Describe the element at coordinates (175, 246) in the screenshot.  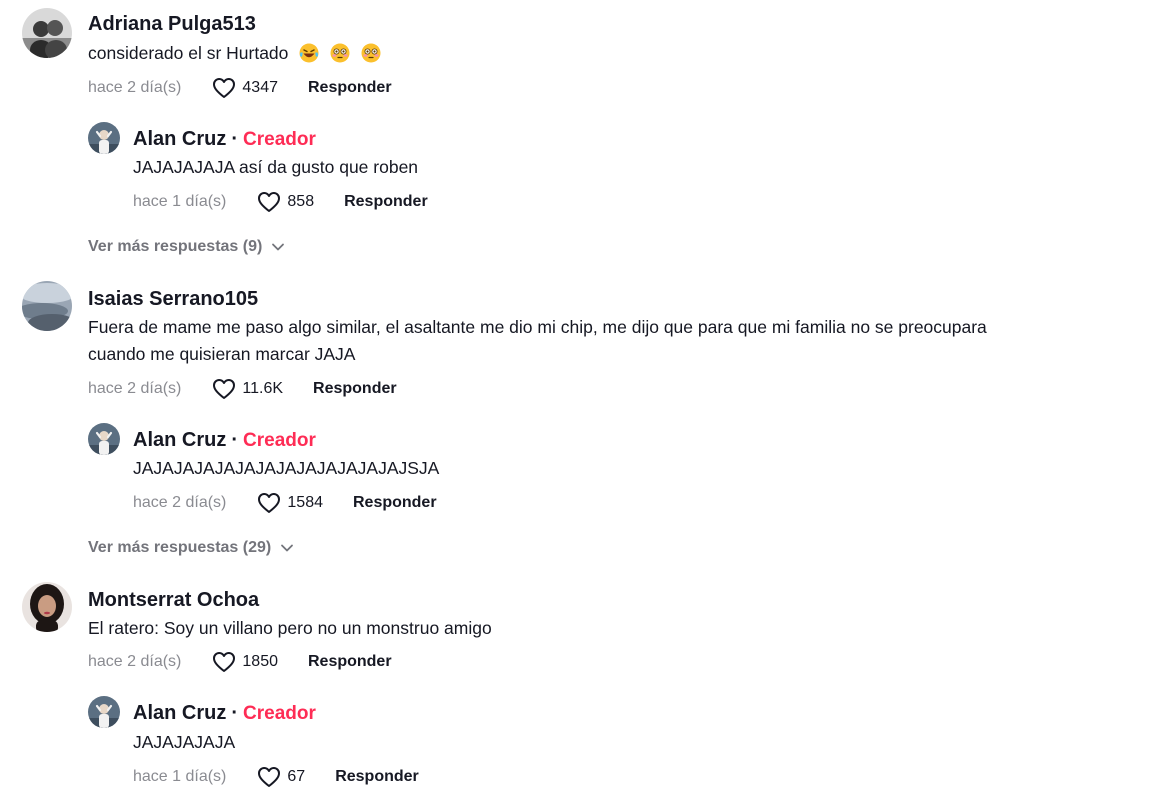
I see `view-more-replies-label: Ver más respuestas (9)` at that location.